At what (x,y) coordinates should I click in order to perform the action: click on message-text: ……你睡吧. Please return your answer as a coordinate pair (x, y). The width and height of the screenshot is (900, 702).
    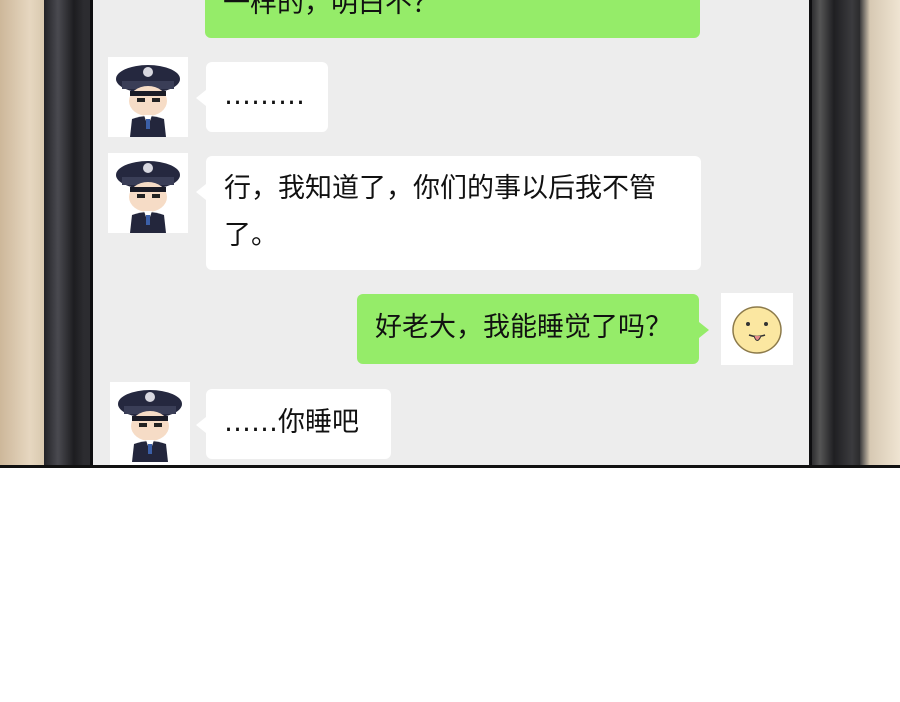
    Looking at the image, I should click on (291, 422).